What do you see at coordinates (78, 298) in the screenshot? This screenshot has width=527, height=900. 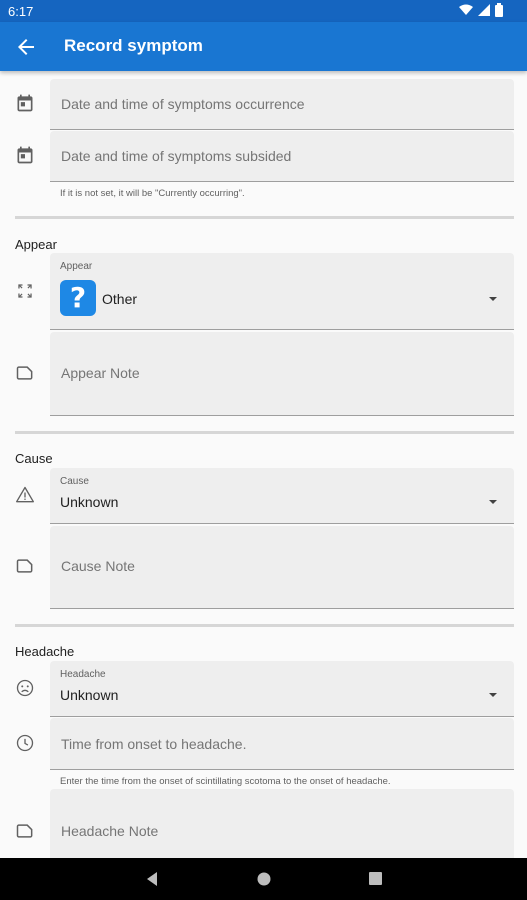 I see `question-mark-icon: ?` at bounding box center [78, 298].